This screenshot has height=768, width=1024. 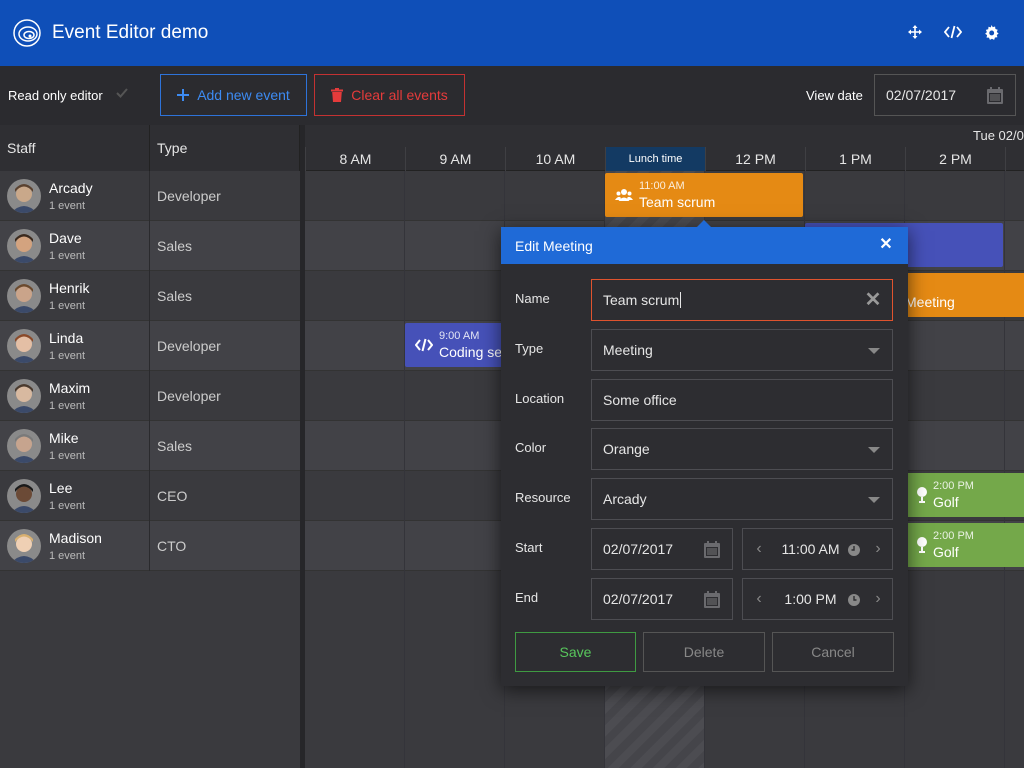 What do you see at coordinates (150, 496) in the screenshot?
I see `table-row: Lee 1 event CEO` at bounding box center [150, 496].